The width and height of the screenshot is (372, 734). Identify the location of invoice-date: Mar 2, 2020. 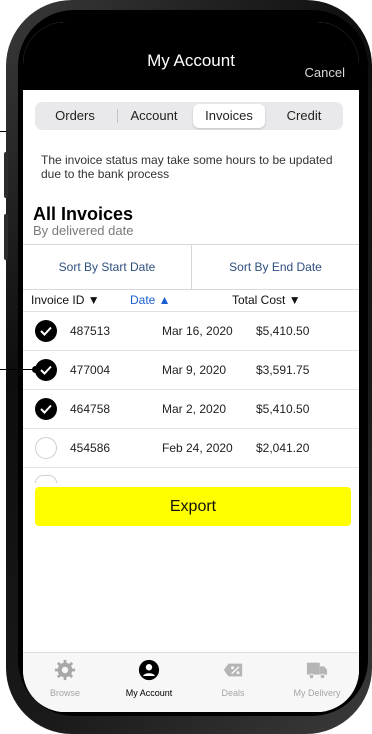
(194, 409).